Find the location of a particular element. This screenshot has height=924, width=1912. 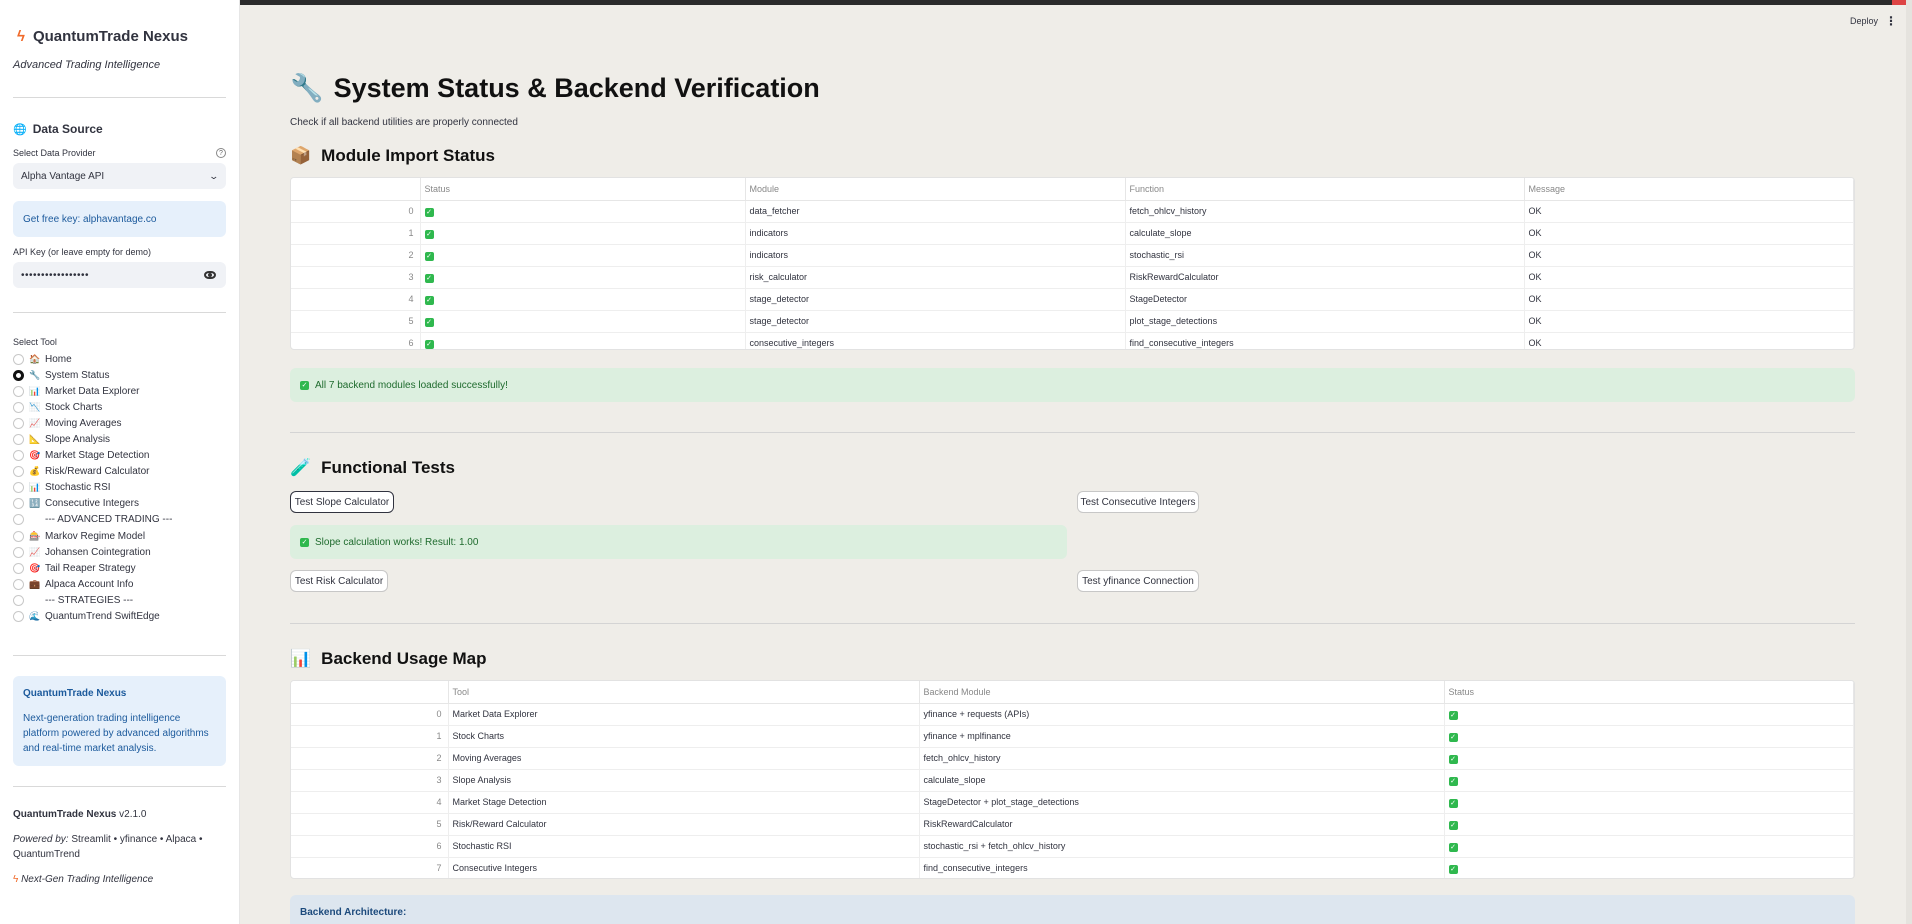

backend-cell: yfinance + mplfinance is located at coordinates (1182, 736).